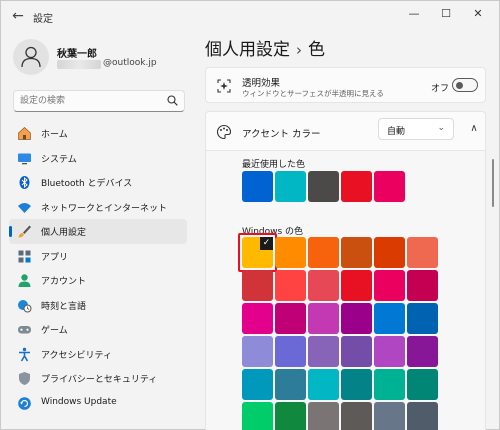  I want to click on sidebar-item-label: プライバシーとセキュリティ, so click(99, 380).